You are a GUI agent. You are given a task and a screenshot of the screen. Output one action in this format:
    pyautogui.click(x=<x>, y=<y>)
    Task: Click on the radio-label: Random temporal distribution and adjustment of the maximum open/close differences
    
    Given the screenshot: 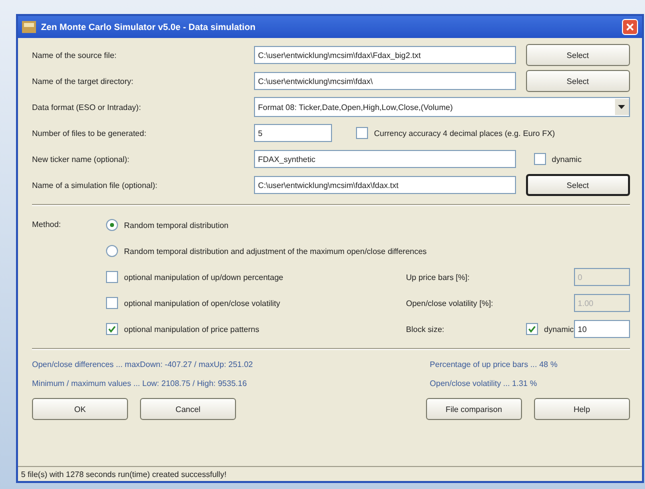 What is the action you would take?
    pyautogui.click(x=275, y=251)
    